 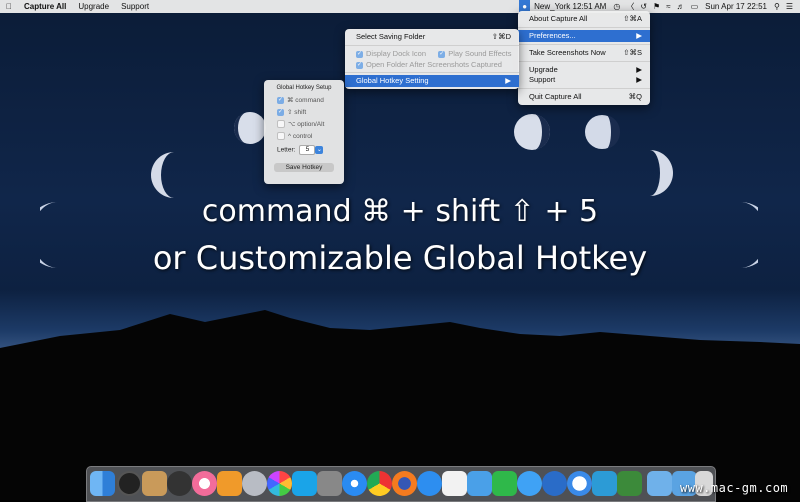 What do you see at coordinates (584, 97) in the screenshot?
I see `quit-menu-item: Quit Capture All ⌘Q` at bounding box center [584, 97].